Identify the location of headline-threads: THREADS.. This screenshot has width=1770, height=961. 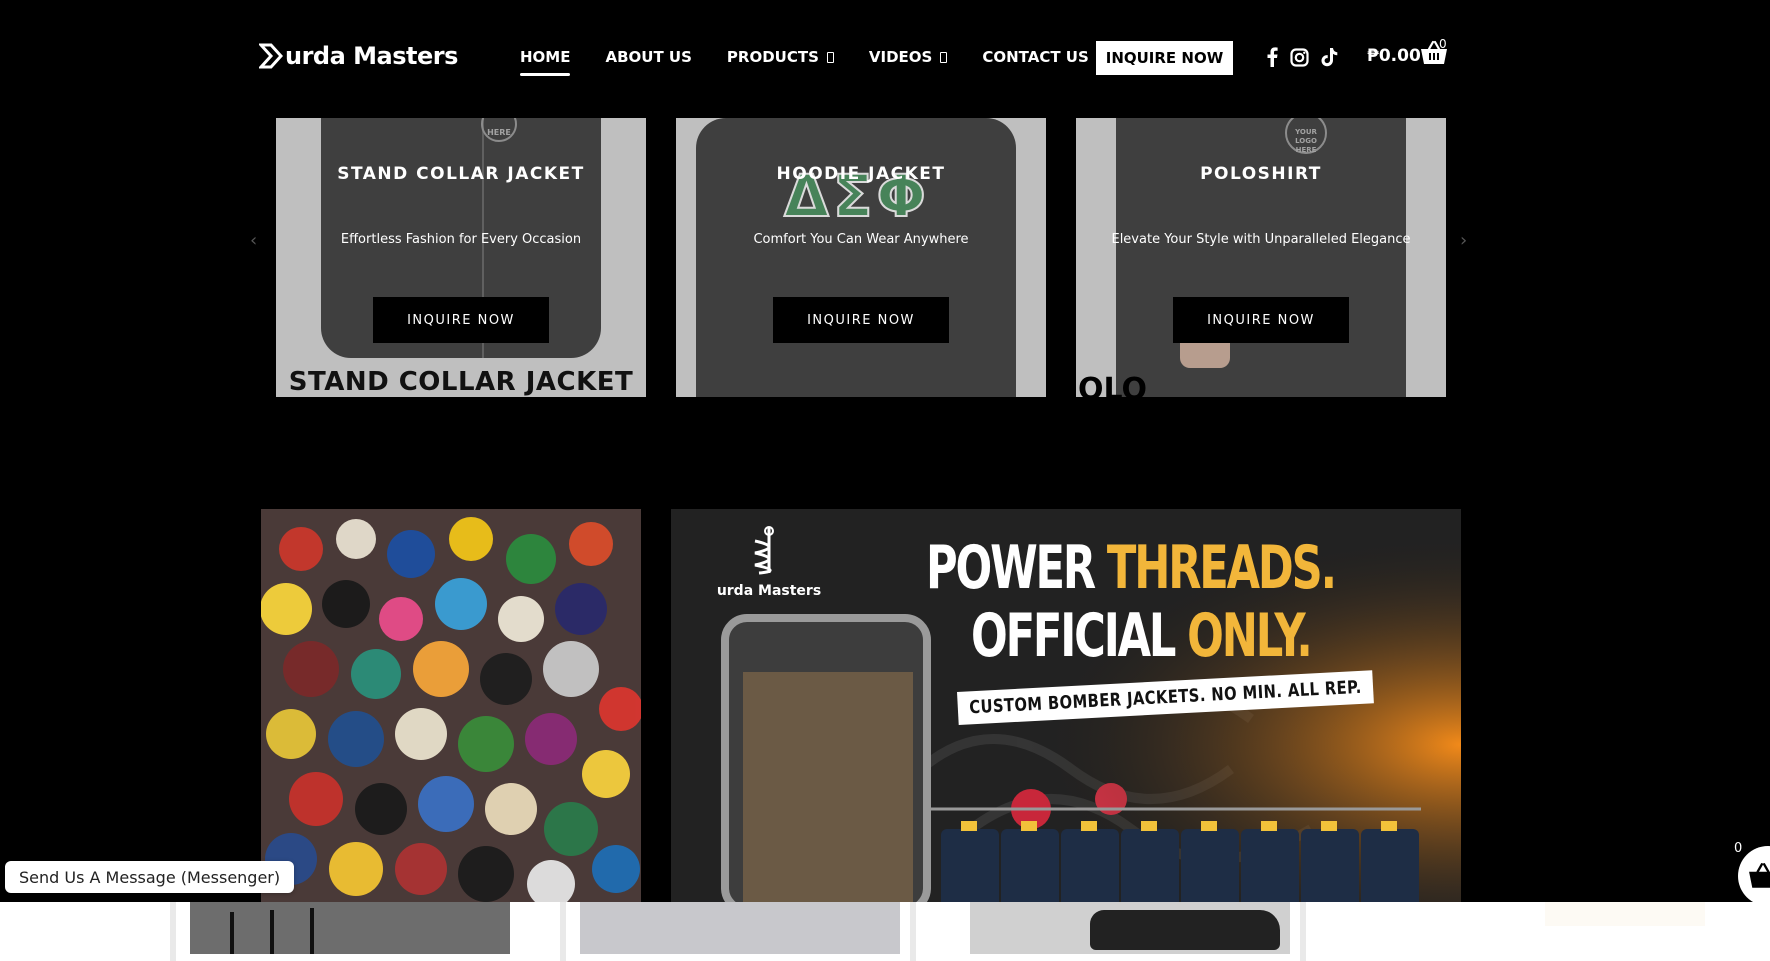
(1221, 568).